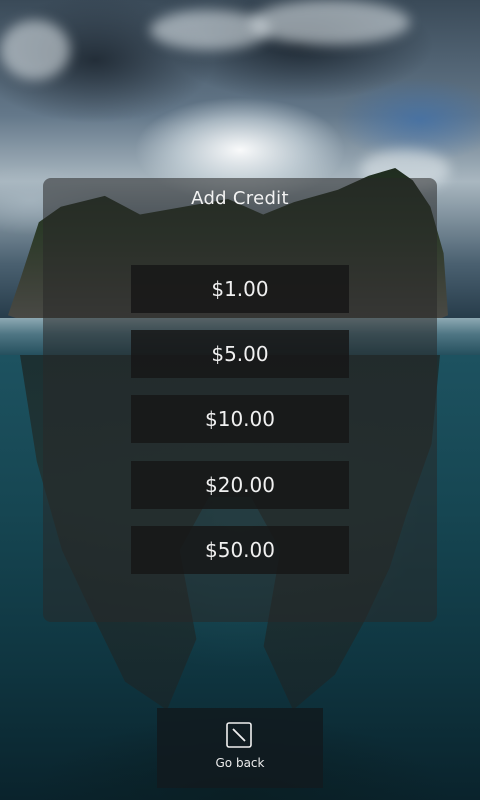  Describe the element at coordinates (240, 419) in the screenshot. I see `amount-button-10: $10.00` at that location.